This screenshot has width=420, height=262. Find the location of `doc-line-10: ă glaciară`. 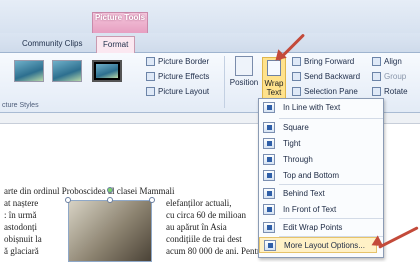

doc-line-10: ă glaciară is located at coordinates (21, 251).